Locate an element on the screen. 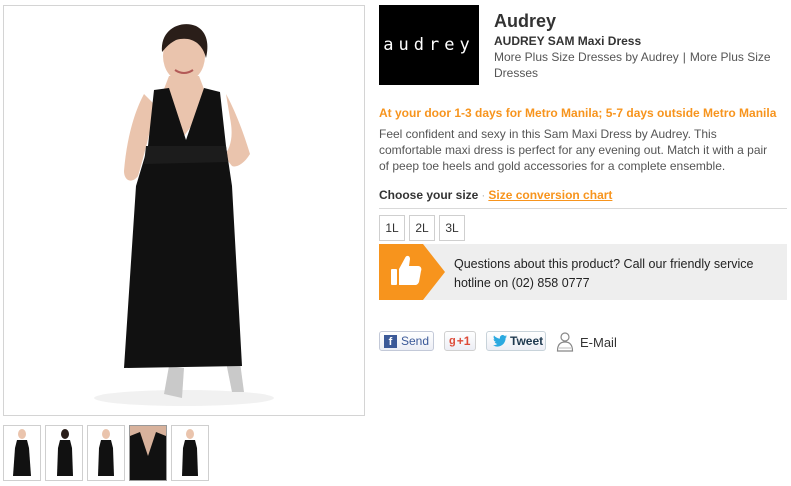 Image resolution: width=791 pixels, height=486 pixels. product-name: AUDREY SAM Maxi Dress is located at coordinates (568, 41).